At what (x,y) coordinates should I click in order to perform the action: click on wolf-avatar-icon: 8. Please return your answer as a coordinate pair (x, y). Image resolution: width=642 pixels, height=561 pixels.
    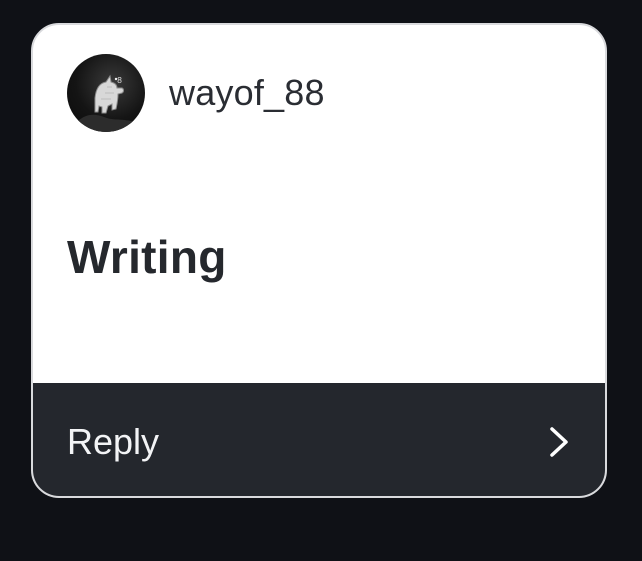
    Looking at the image, I should click on (105, 103).